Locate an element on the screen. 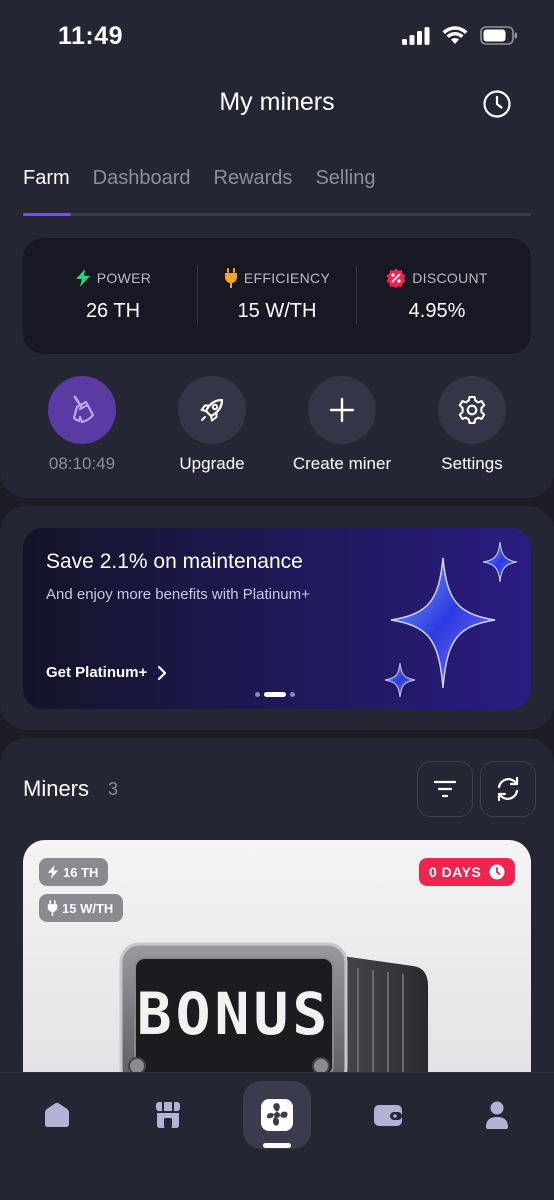 The width and height of the screenshot is (554, 1200). filter-button is located at coordinates (445, 789).